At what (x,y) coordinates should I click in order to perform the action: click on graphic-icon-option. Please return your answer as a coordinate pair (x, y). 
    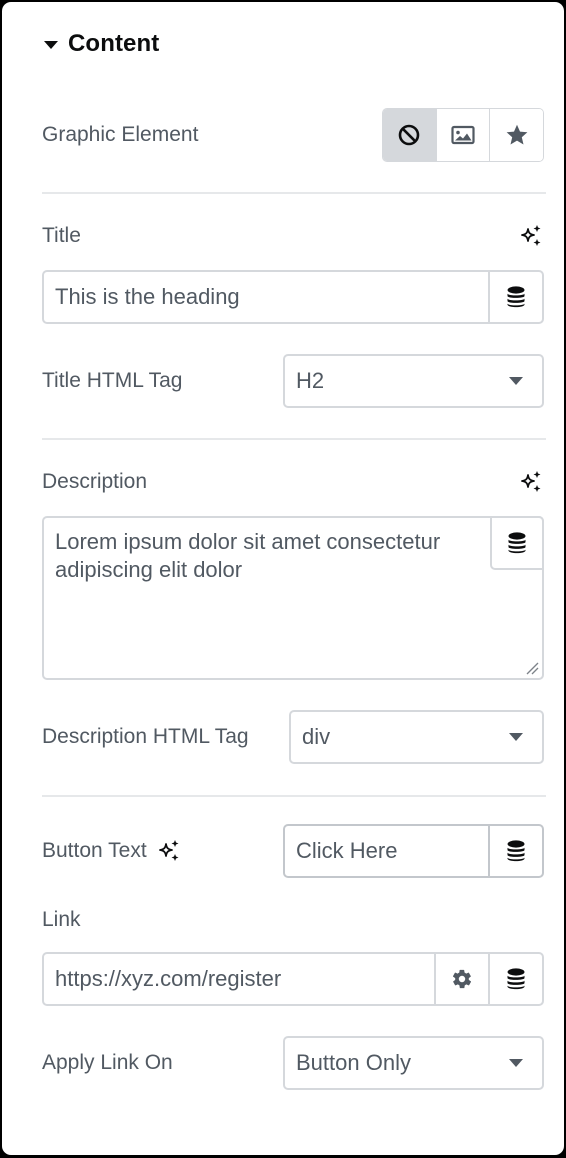
    Looking at the image, I should click on (516, 135).